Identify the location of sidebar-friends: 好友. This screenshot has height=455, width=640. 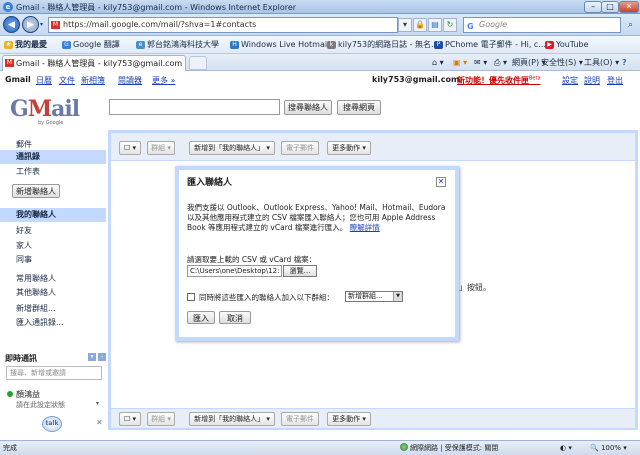
(24, 230).